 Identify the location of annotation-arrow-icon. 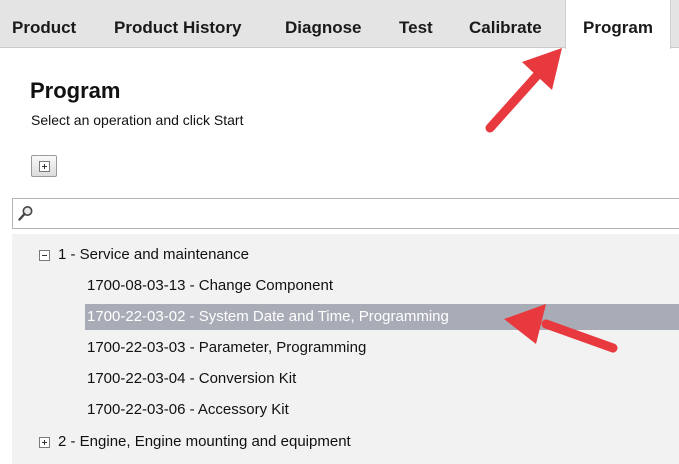
(523, 90).